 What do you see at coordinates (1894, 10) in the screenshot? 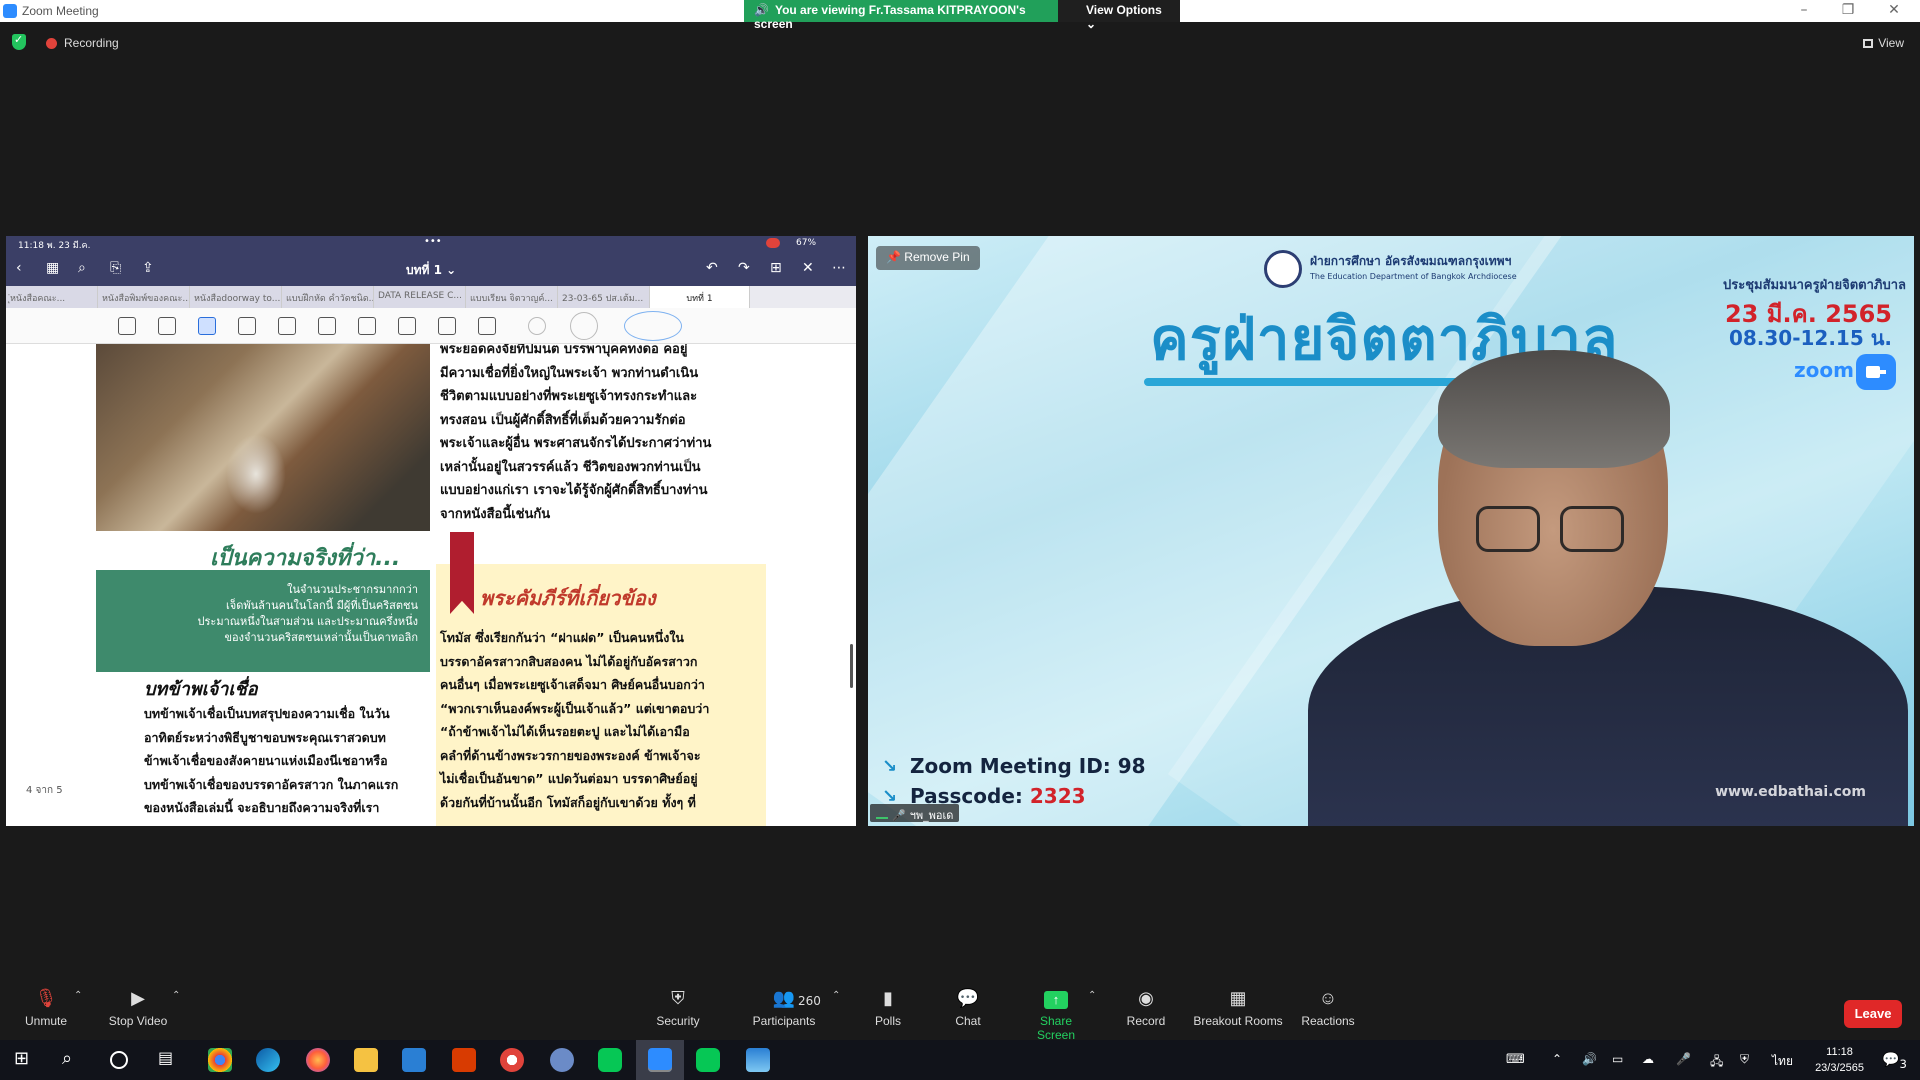
I see `close-button: ✕` at bounding box center [1894, 10].